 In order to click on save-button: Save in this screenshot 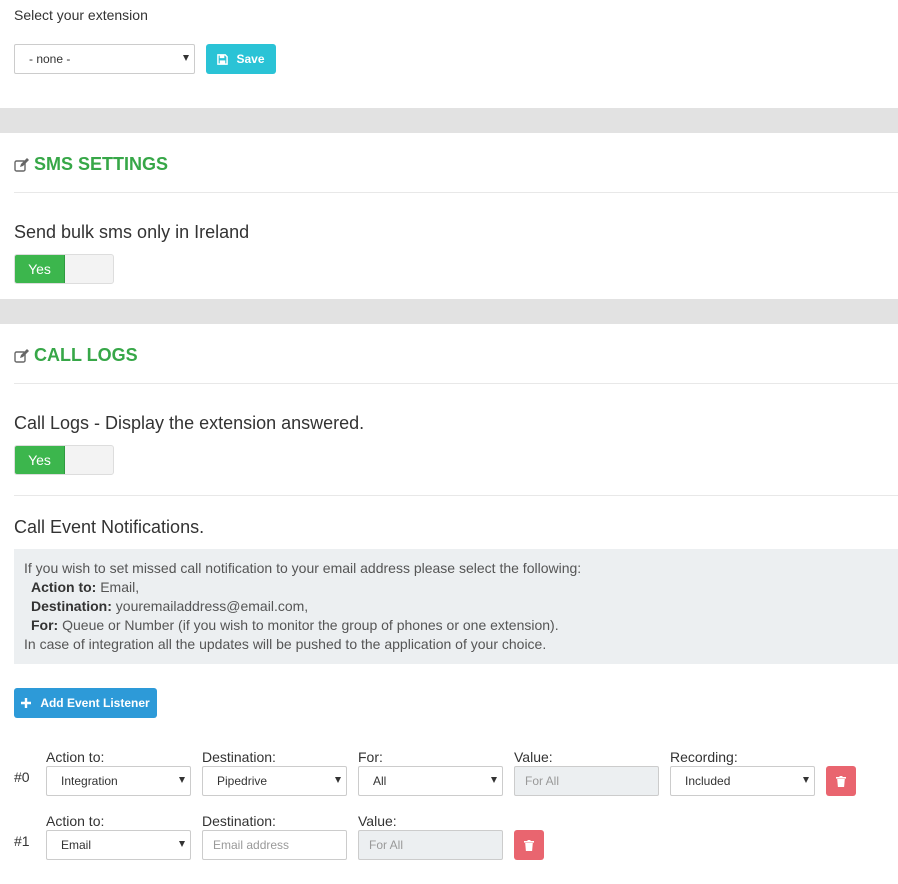, I will do `click(241, 59)`.